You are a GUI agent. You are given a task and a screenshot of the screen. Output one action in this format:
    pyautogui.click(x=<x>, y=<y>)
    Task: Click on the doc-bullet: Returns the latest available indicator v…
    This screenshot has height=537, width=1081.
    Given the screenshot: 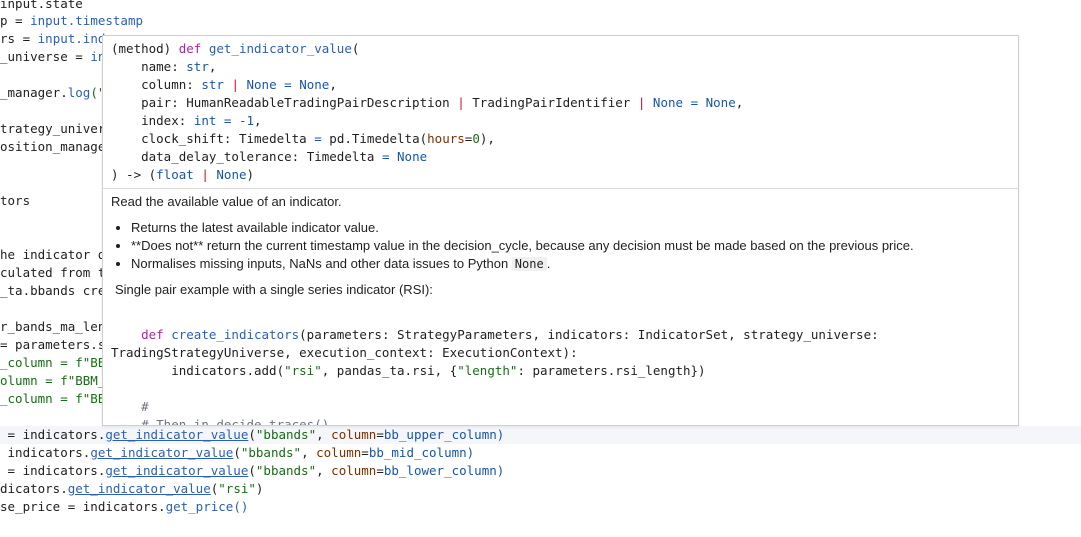 What is the action you would take?
    pyautogui.click(x=571, y=228)
    